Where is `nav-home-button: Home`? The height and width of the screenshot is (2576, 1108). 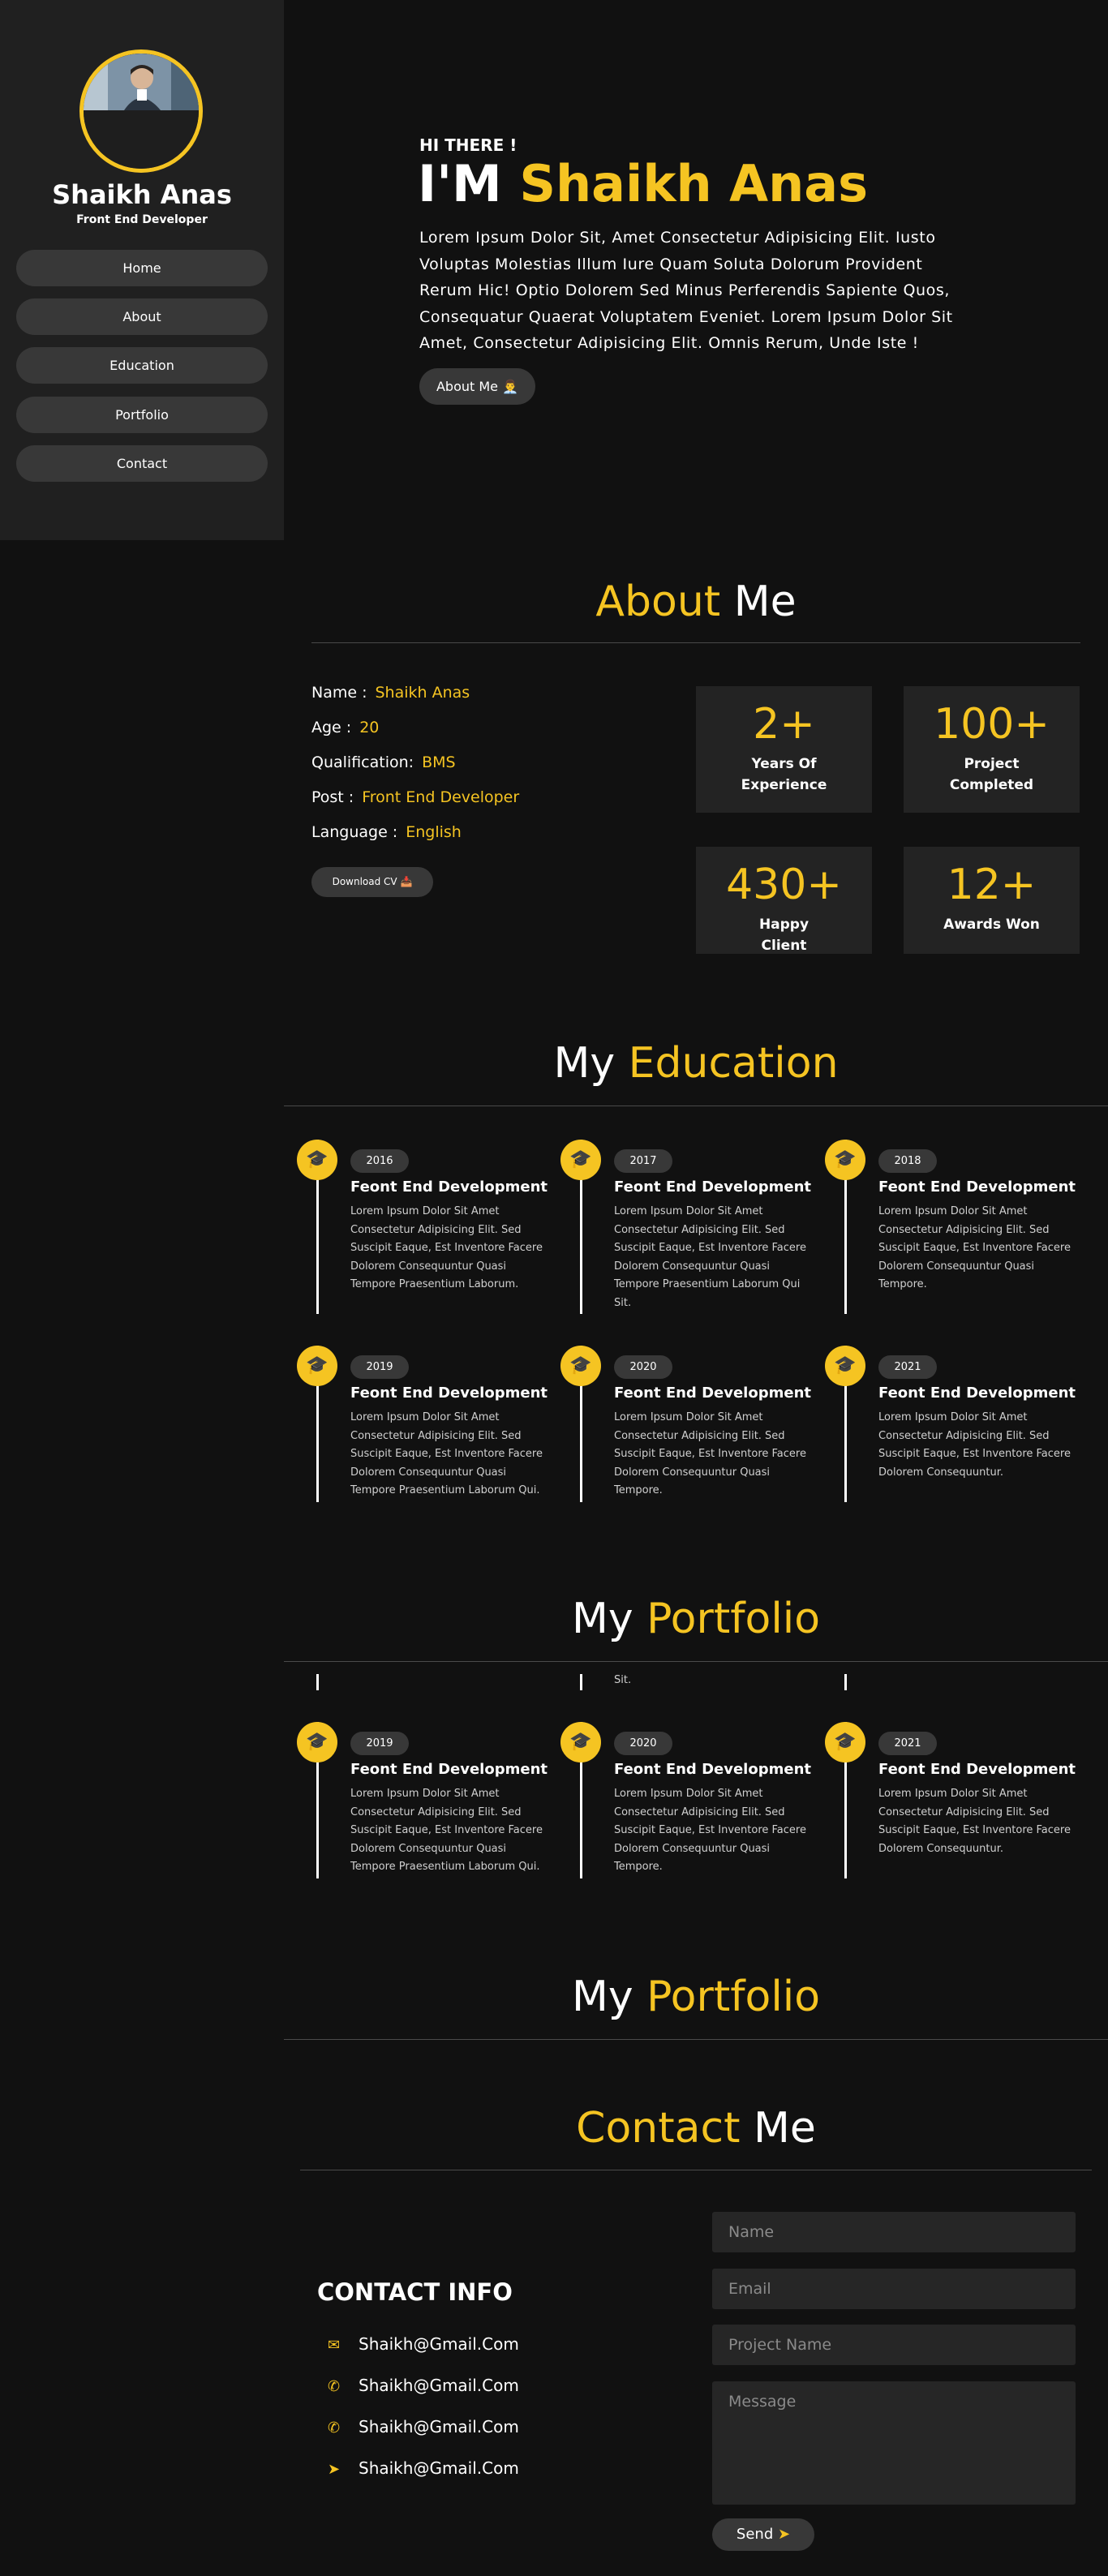
nav-home-button: Home is located at coordinates (142, 268).